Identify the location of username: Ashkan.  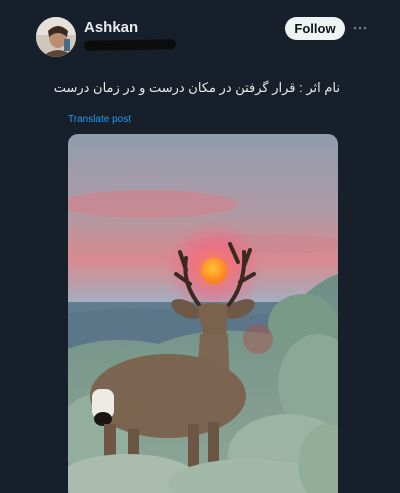
(111, 27).